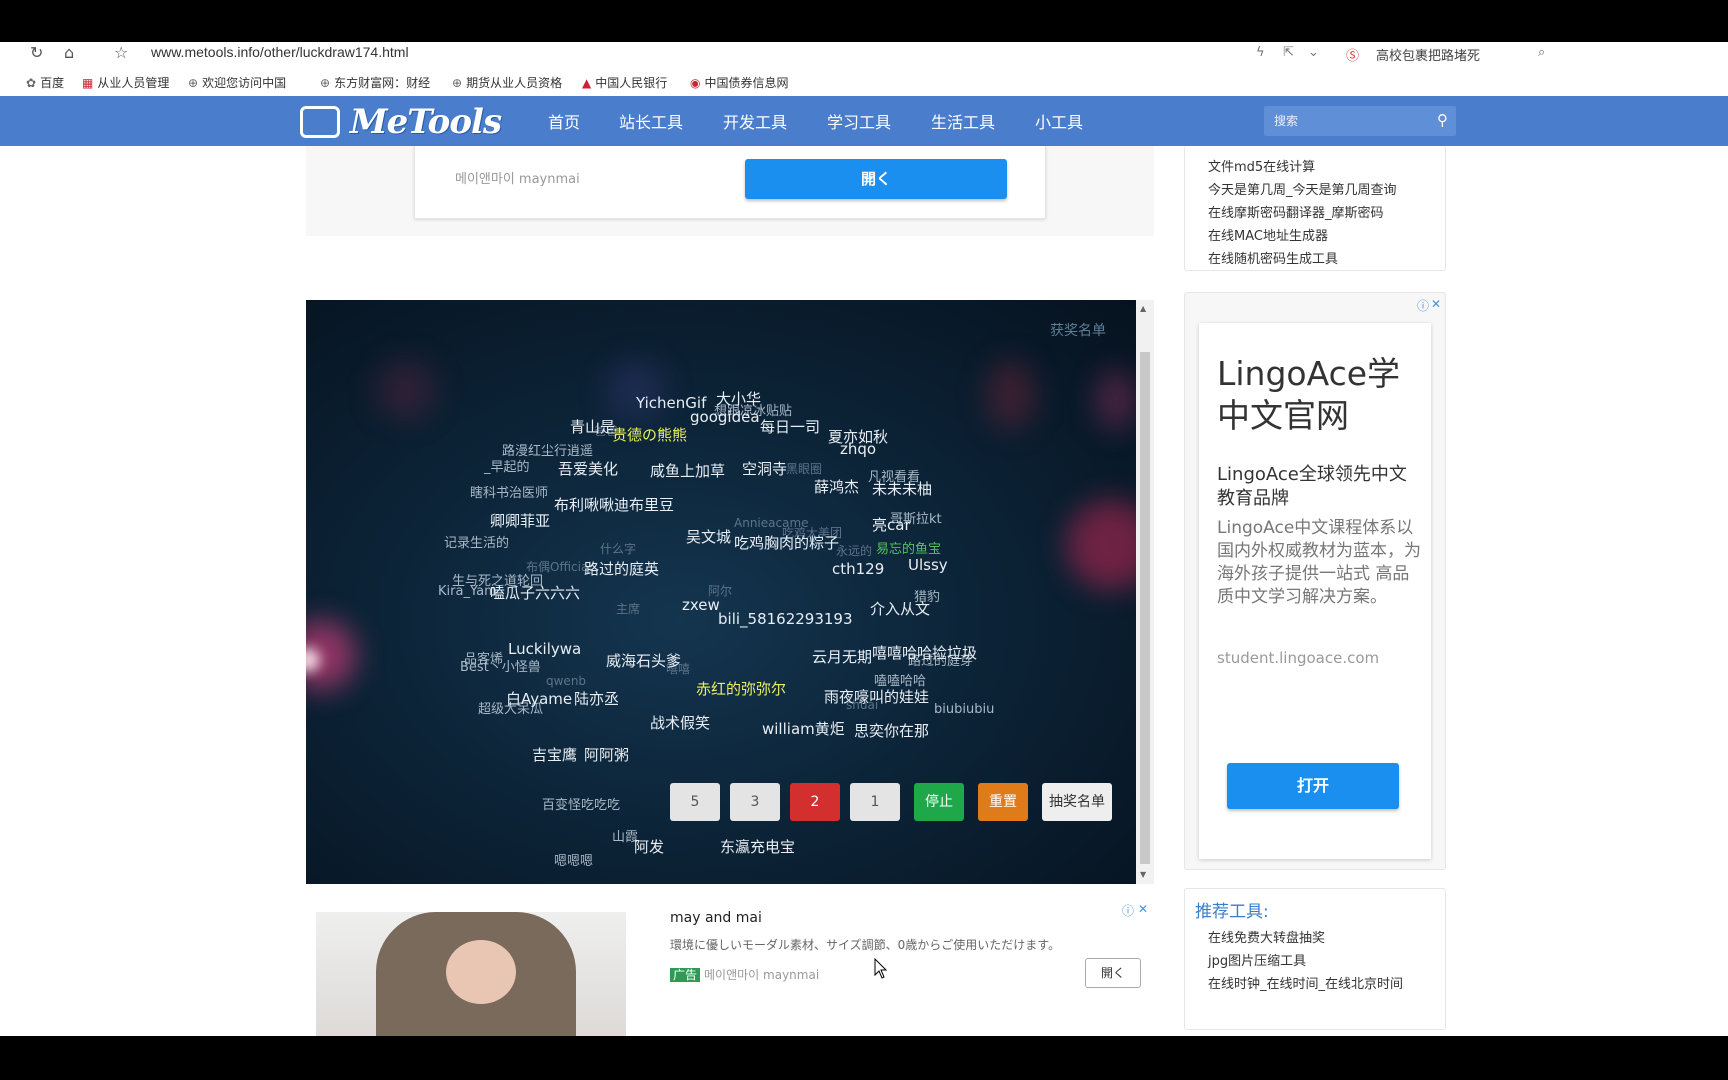  What do you see at coordinates (900, 609) in the screenshot?
I see `name-tag: 介入从文` at bounding box center [900, 609].